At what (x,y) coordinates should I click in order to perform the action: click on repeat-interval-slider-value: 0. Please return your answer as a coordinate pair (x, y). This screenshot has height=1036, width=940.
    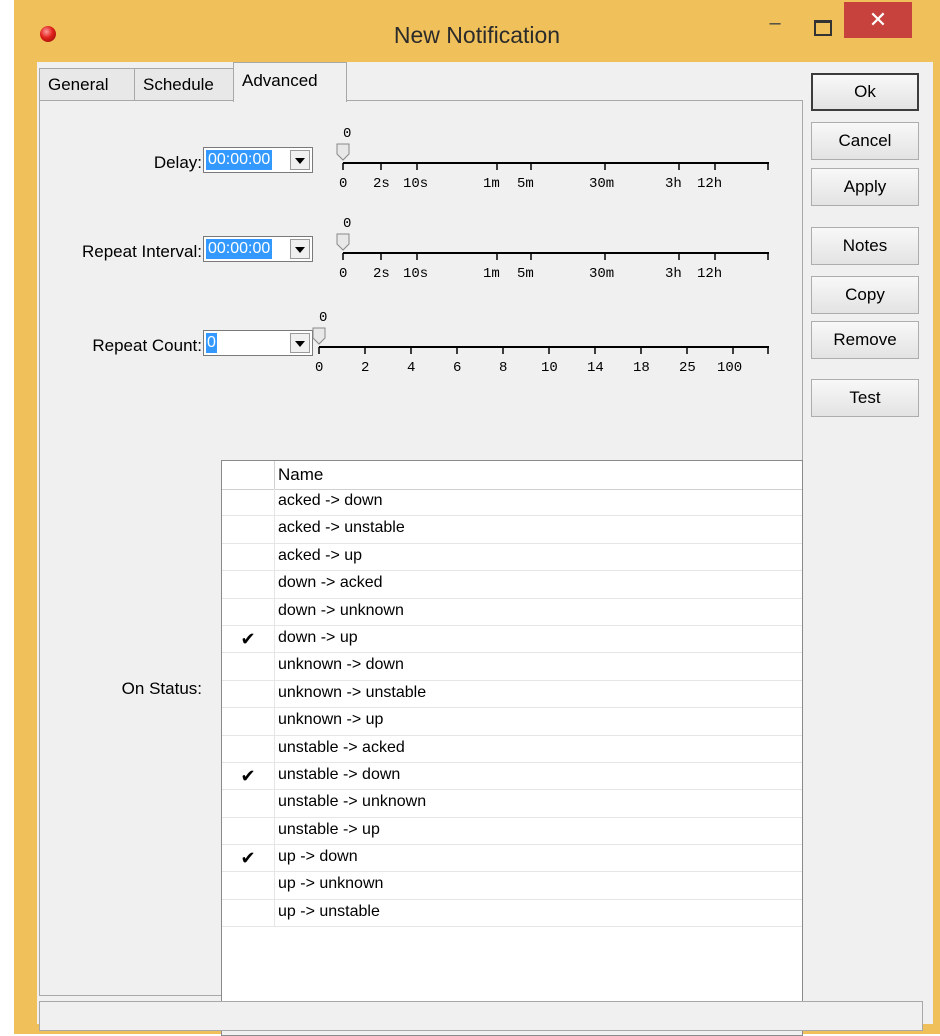
    Looking at the image, I should click on (347, 224).